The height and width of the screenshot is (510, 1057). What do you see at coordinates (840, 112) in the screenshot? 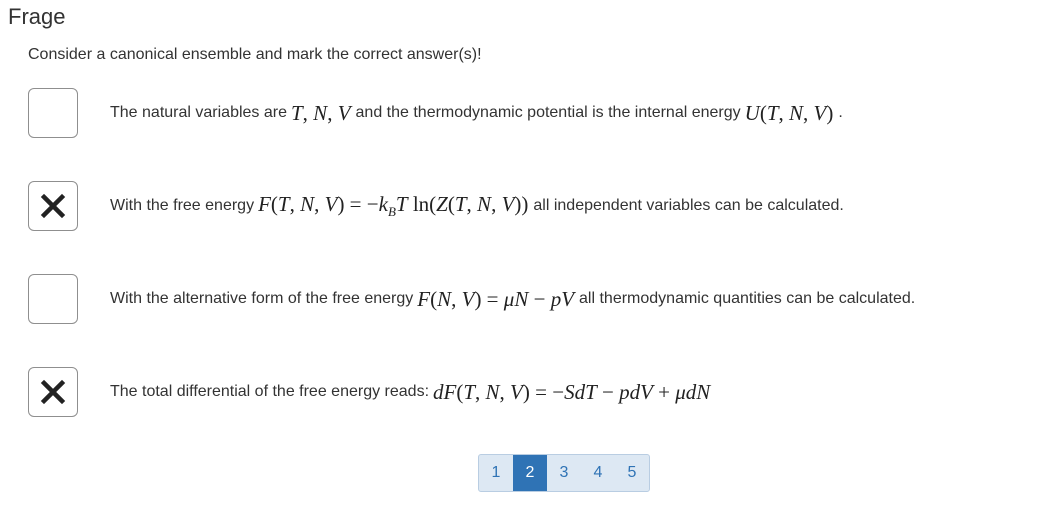
I see `answer-text-after: .` at bounding box center [840, 112].